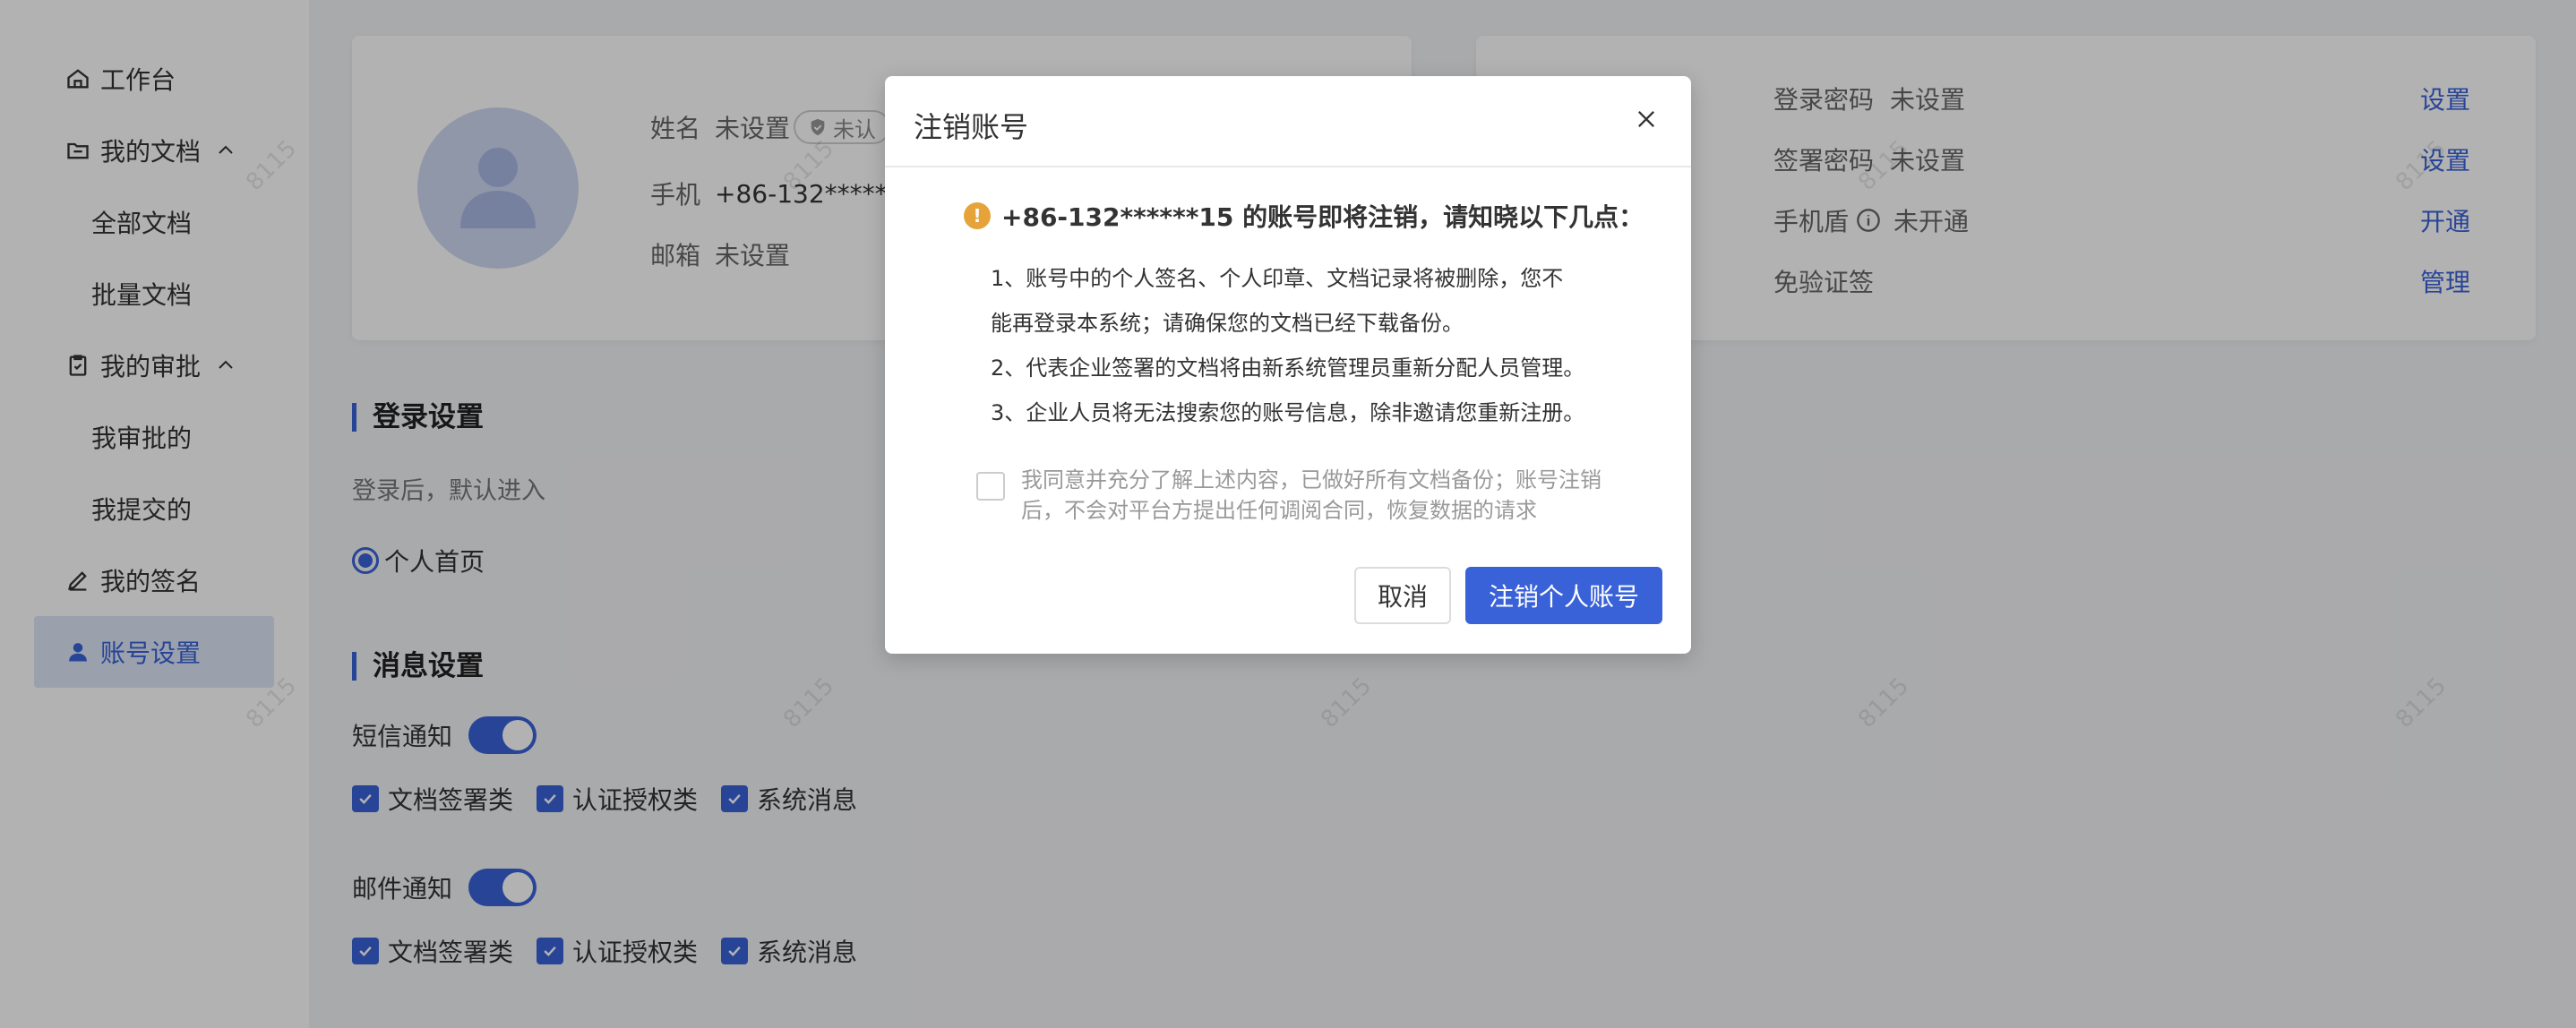  What do you see at coordinates (1227, 323) in the screenshot?
I see `rule-line: 能再登录本系统；请确保您的文档已经下载备份。` at bounding box center [1227, 323].